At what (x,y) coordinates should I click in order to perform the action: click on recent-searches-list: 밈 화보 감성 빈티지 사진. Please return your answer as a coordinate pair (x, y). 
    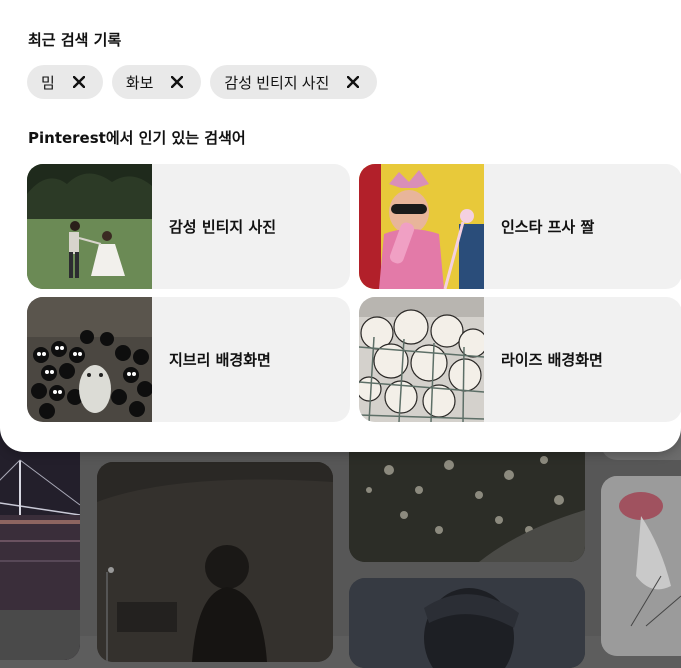
    Looking at the image, I should click on (202, 82).